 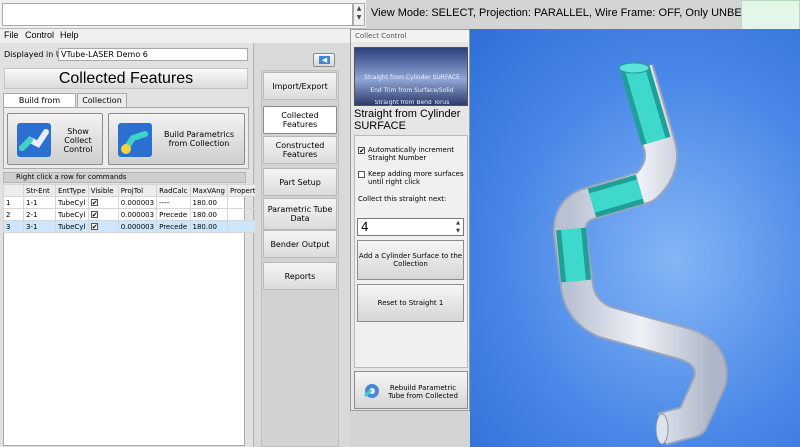 What do you see at coordinates (371, 391) in the screenshot?
I see `rebuild-gear-icon` at bounding box center [371, 391].